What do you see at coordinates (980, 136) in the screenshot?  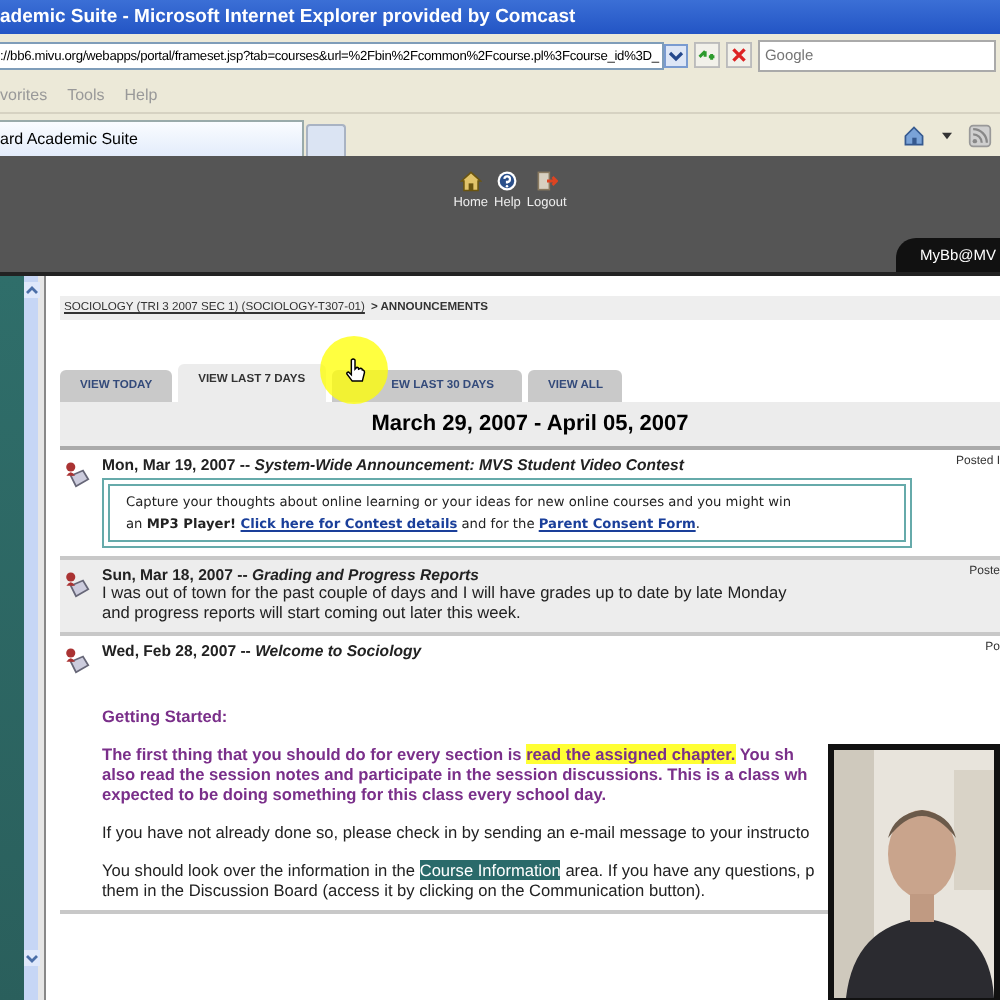 I see `feed-icon` at bounding box center [980, 136].